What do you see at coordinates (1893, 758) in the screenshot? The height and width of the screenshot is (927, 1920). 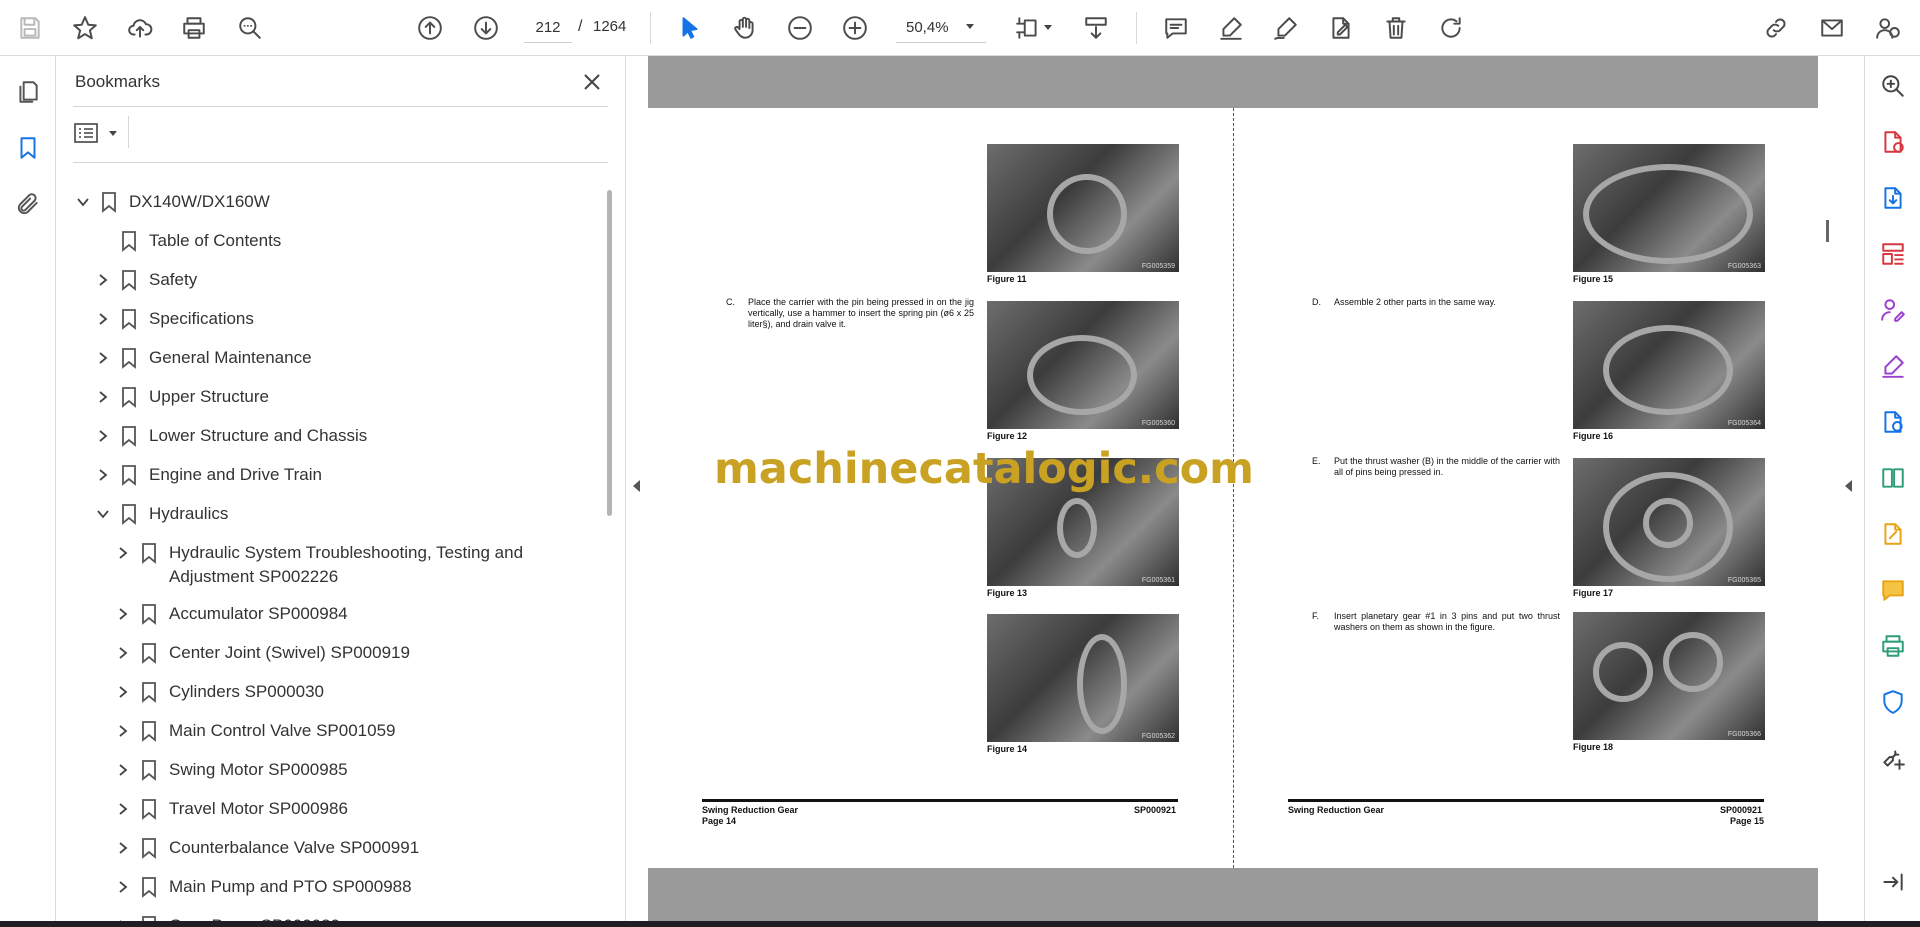 I see `more-tools-icon` at bounding box center [1893, 758].